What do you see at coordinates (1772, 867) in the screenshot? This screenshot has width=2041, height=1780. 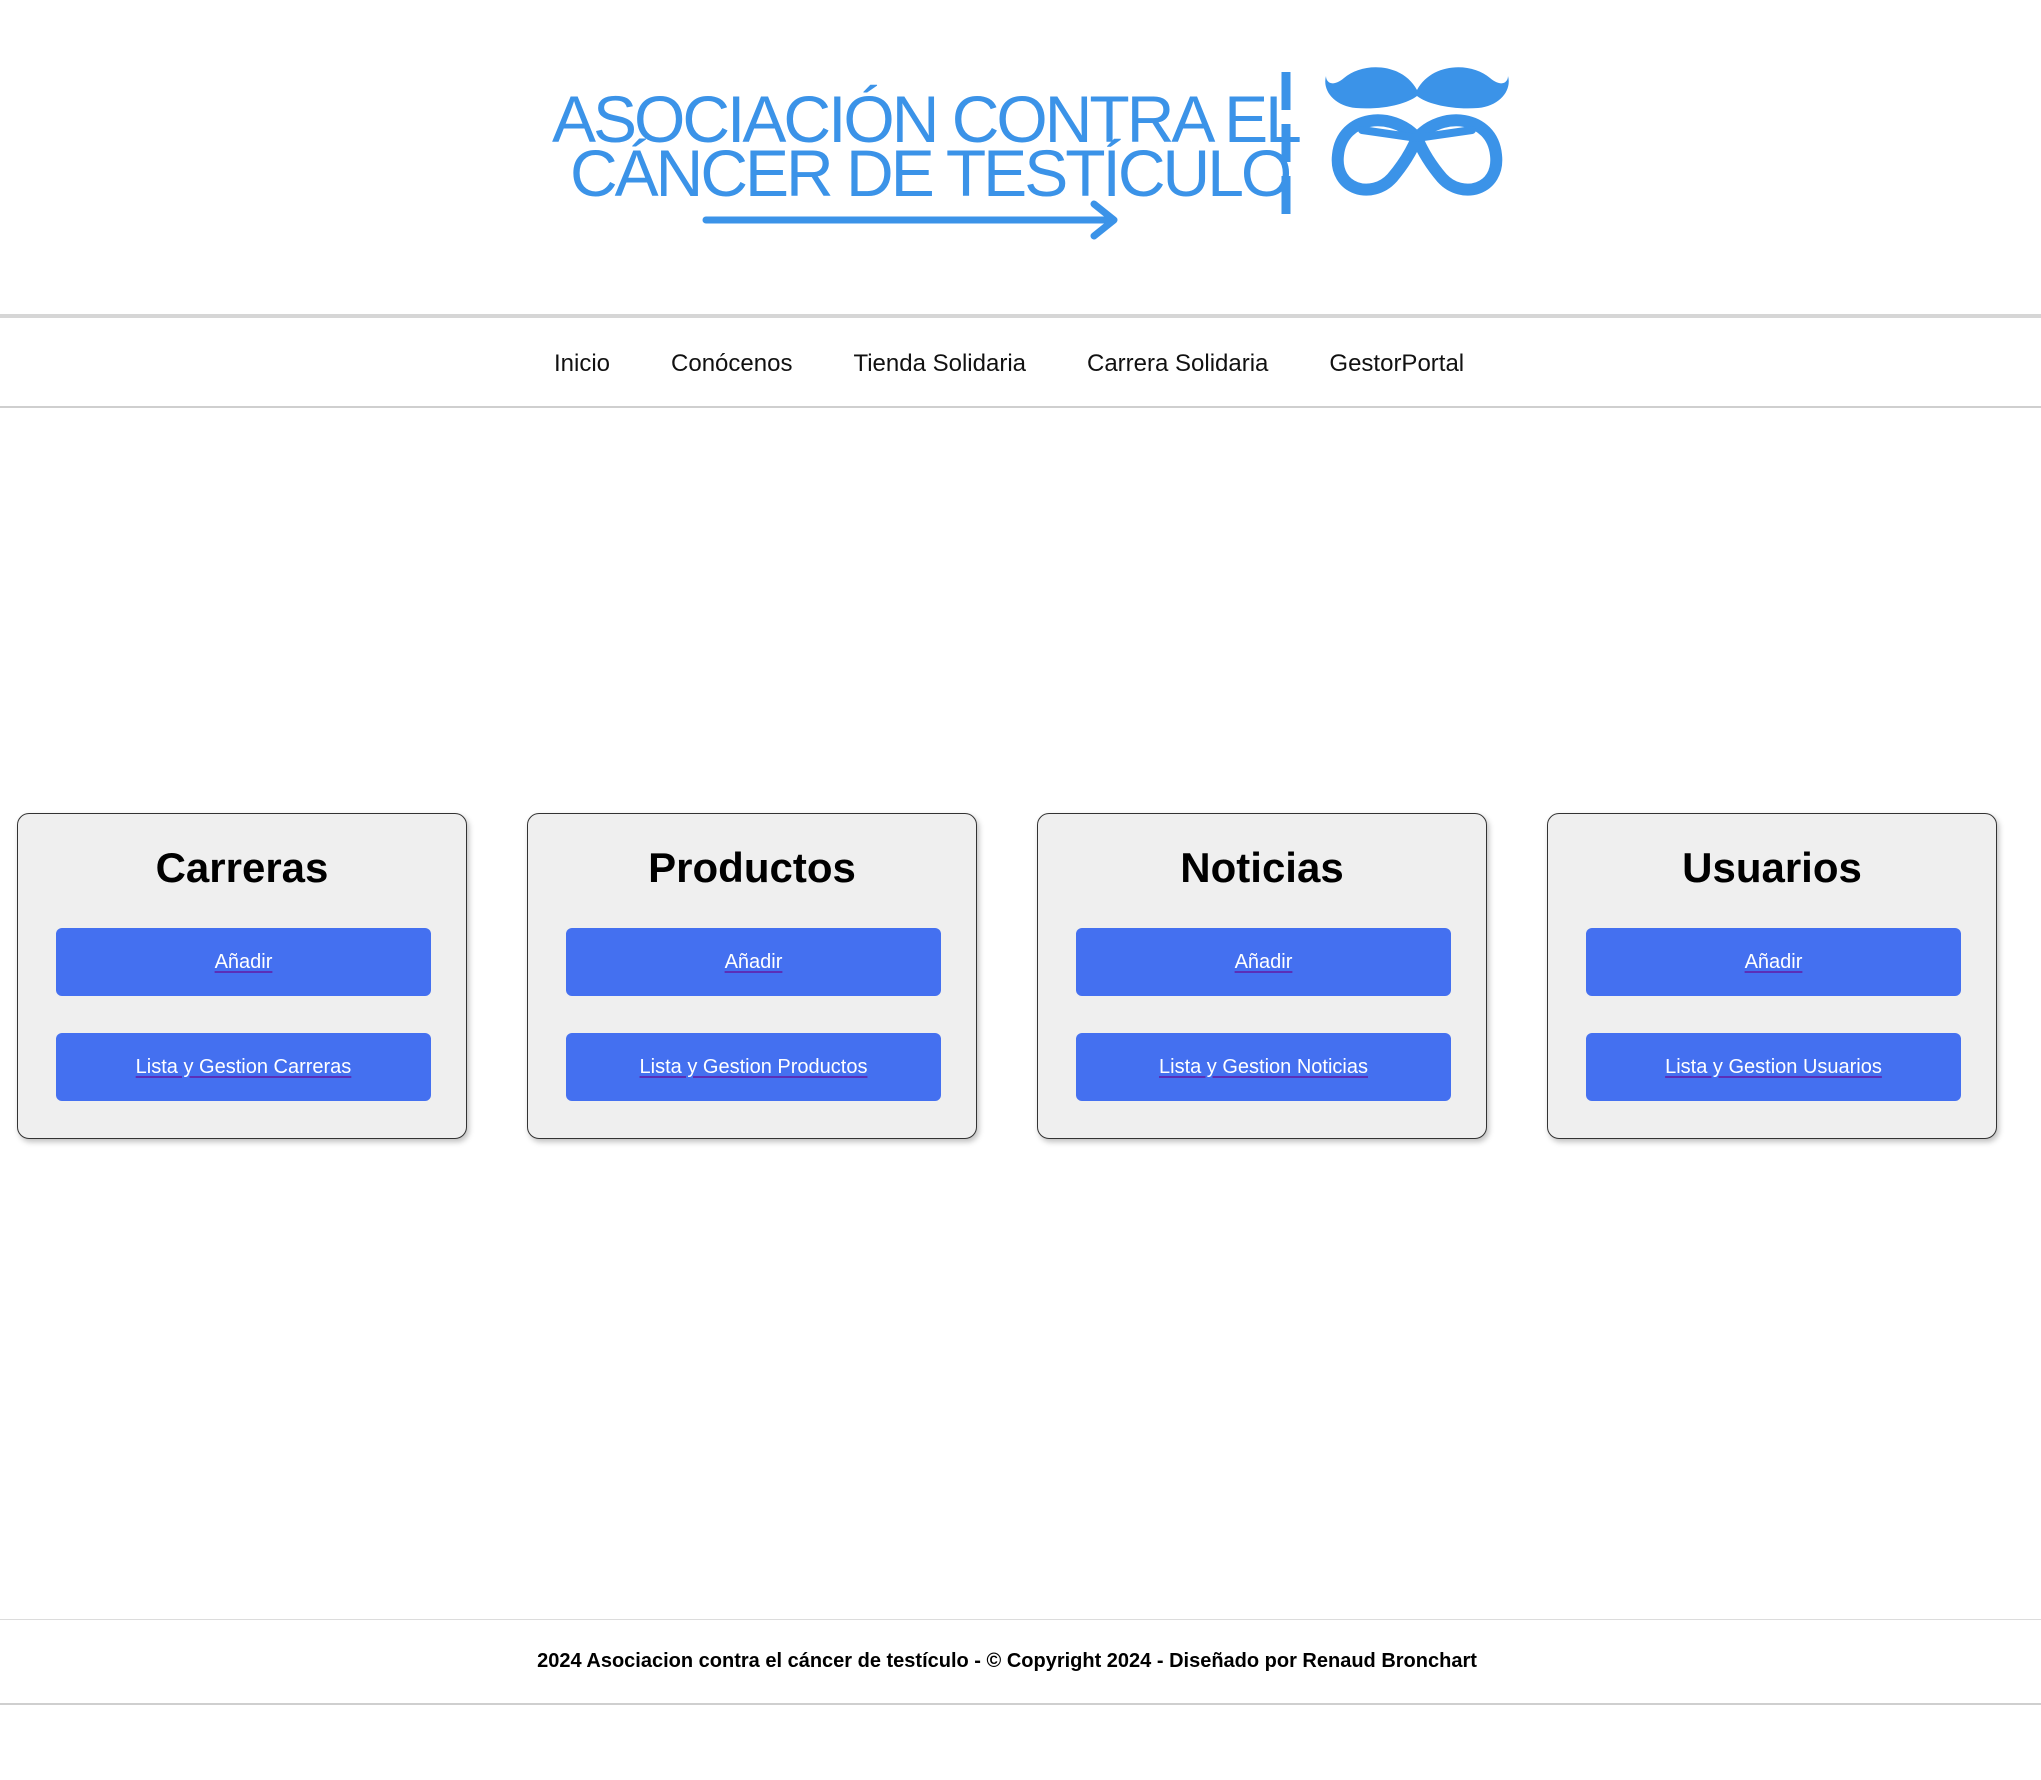 I see `card-title: Usuarios` at bounding box center [1772, 867].